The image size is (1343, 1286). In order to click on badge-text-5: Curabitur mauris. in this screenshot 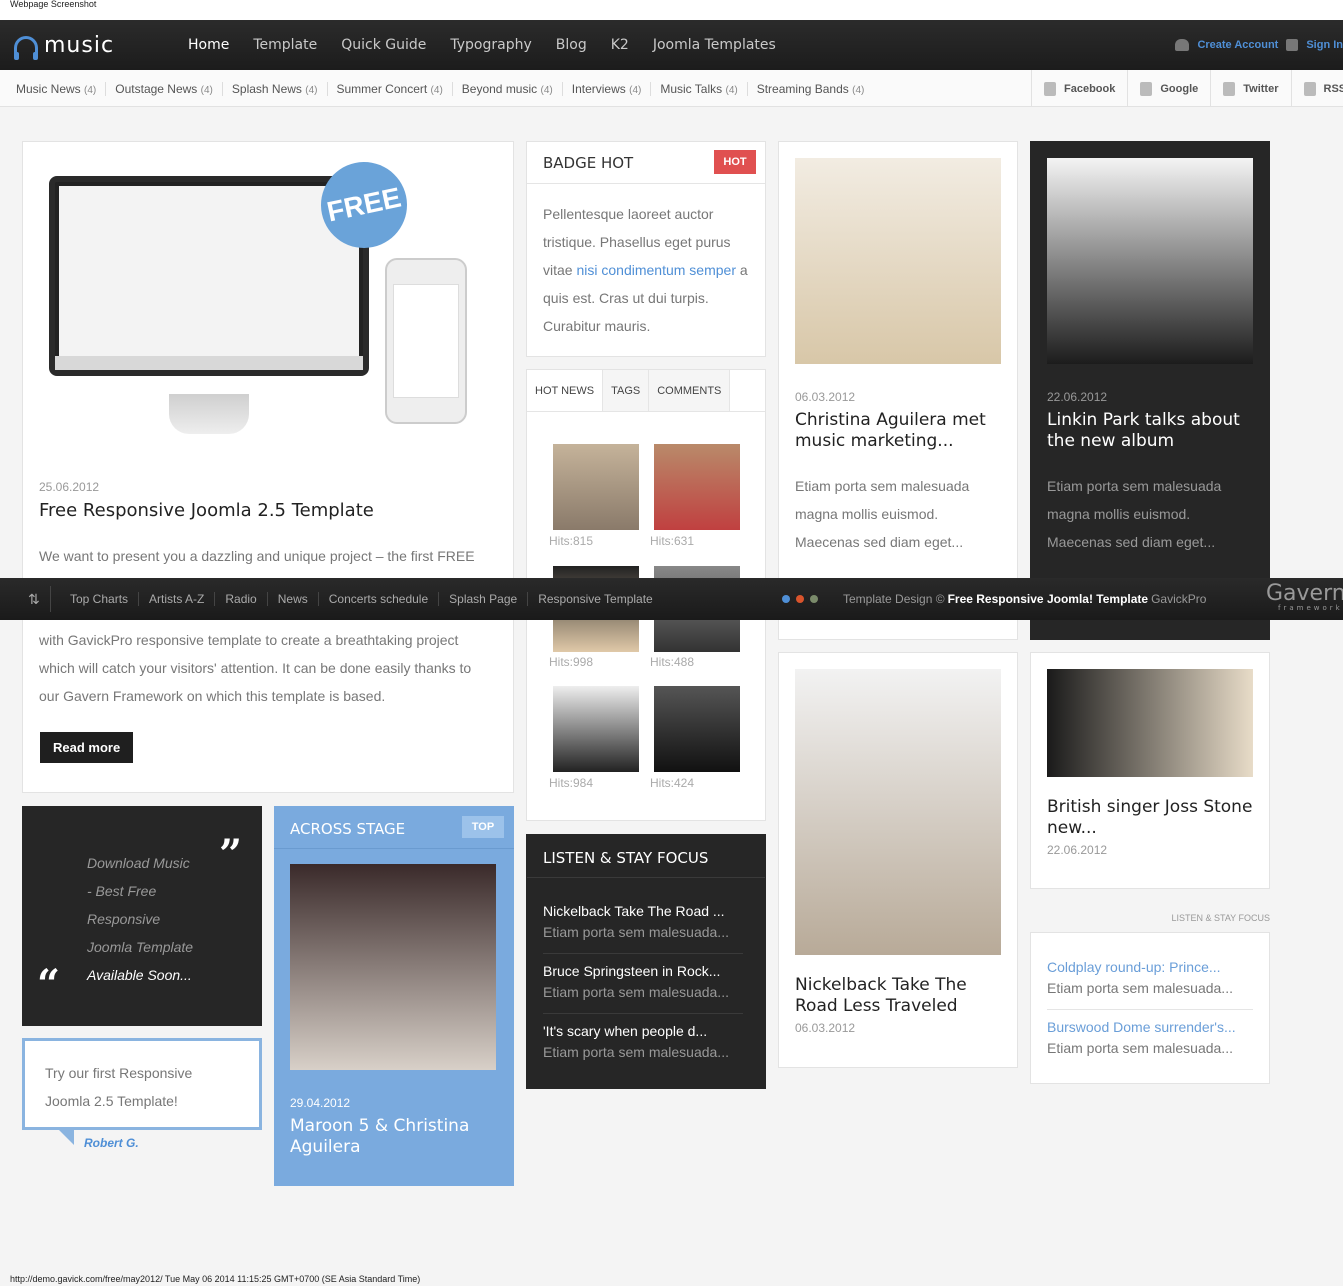, I will do `click(597, 326)`.